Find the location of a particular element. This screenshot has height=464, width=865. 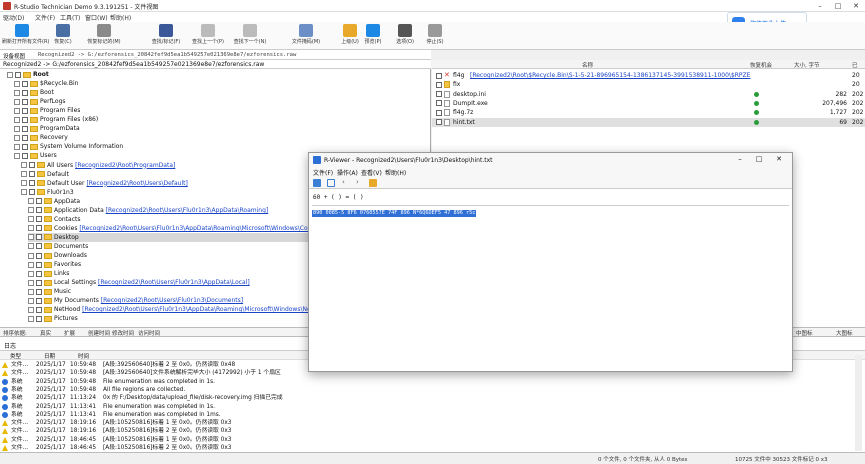

viewer-maximize-button: □ is located at coordinates (759, 160).